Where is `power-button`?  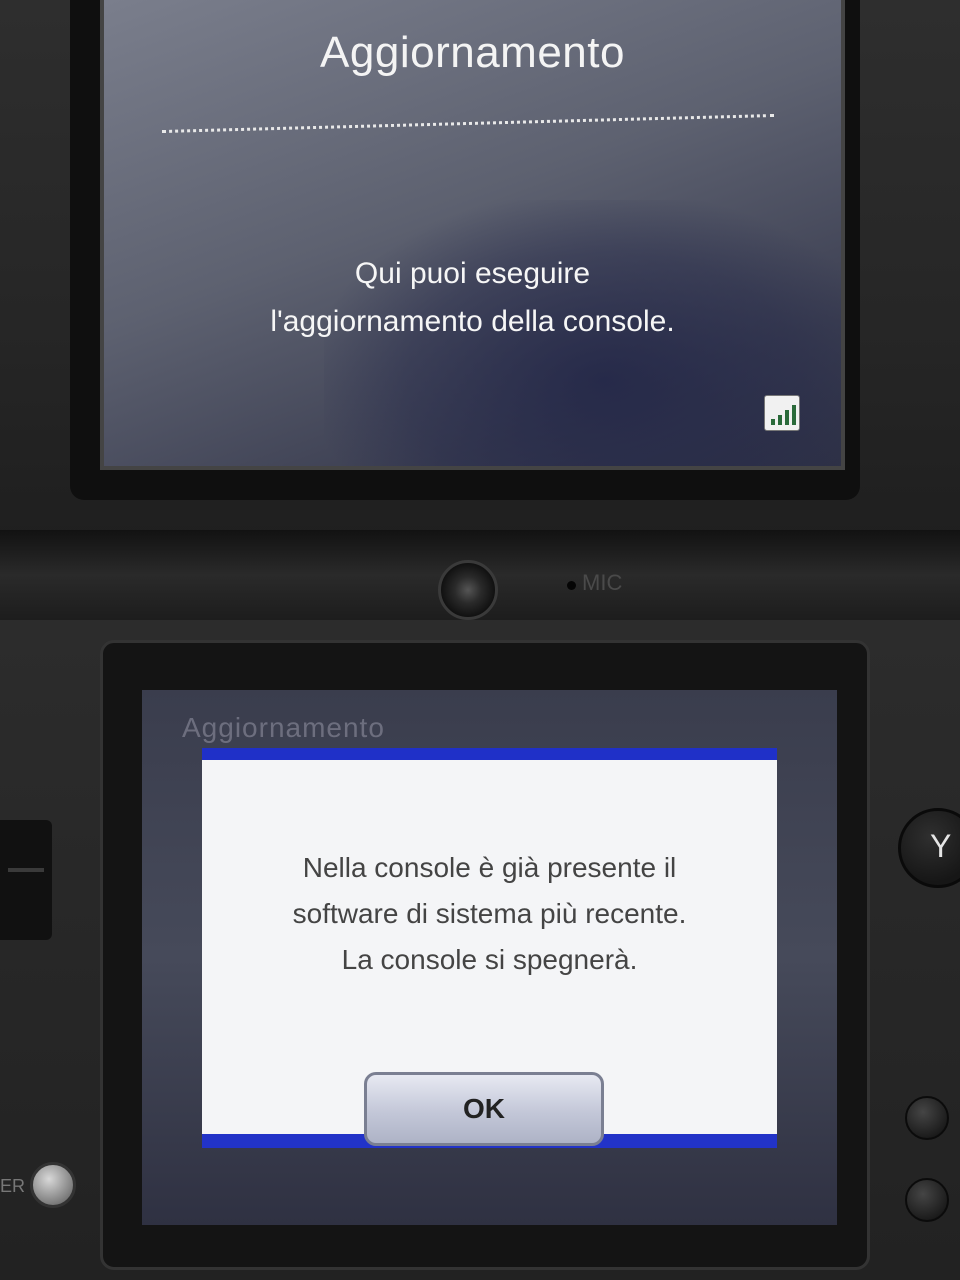
power-button is located at coordinates (53, 1185).